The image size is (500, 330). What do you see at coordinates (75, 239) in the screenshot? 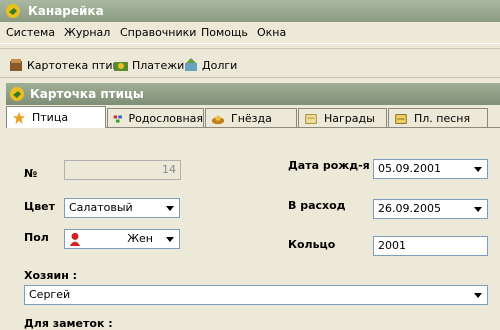
I see `female-user-icon` at bounding box center [75, 239].